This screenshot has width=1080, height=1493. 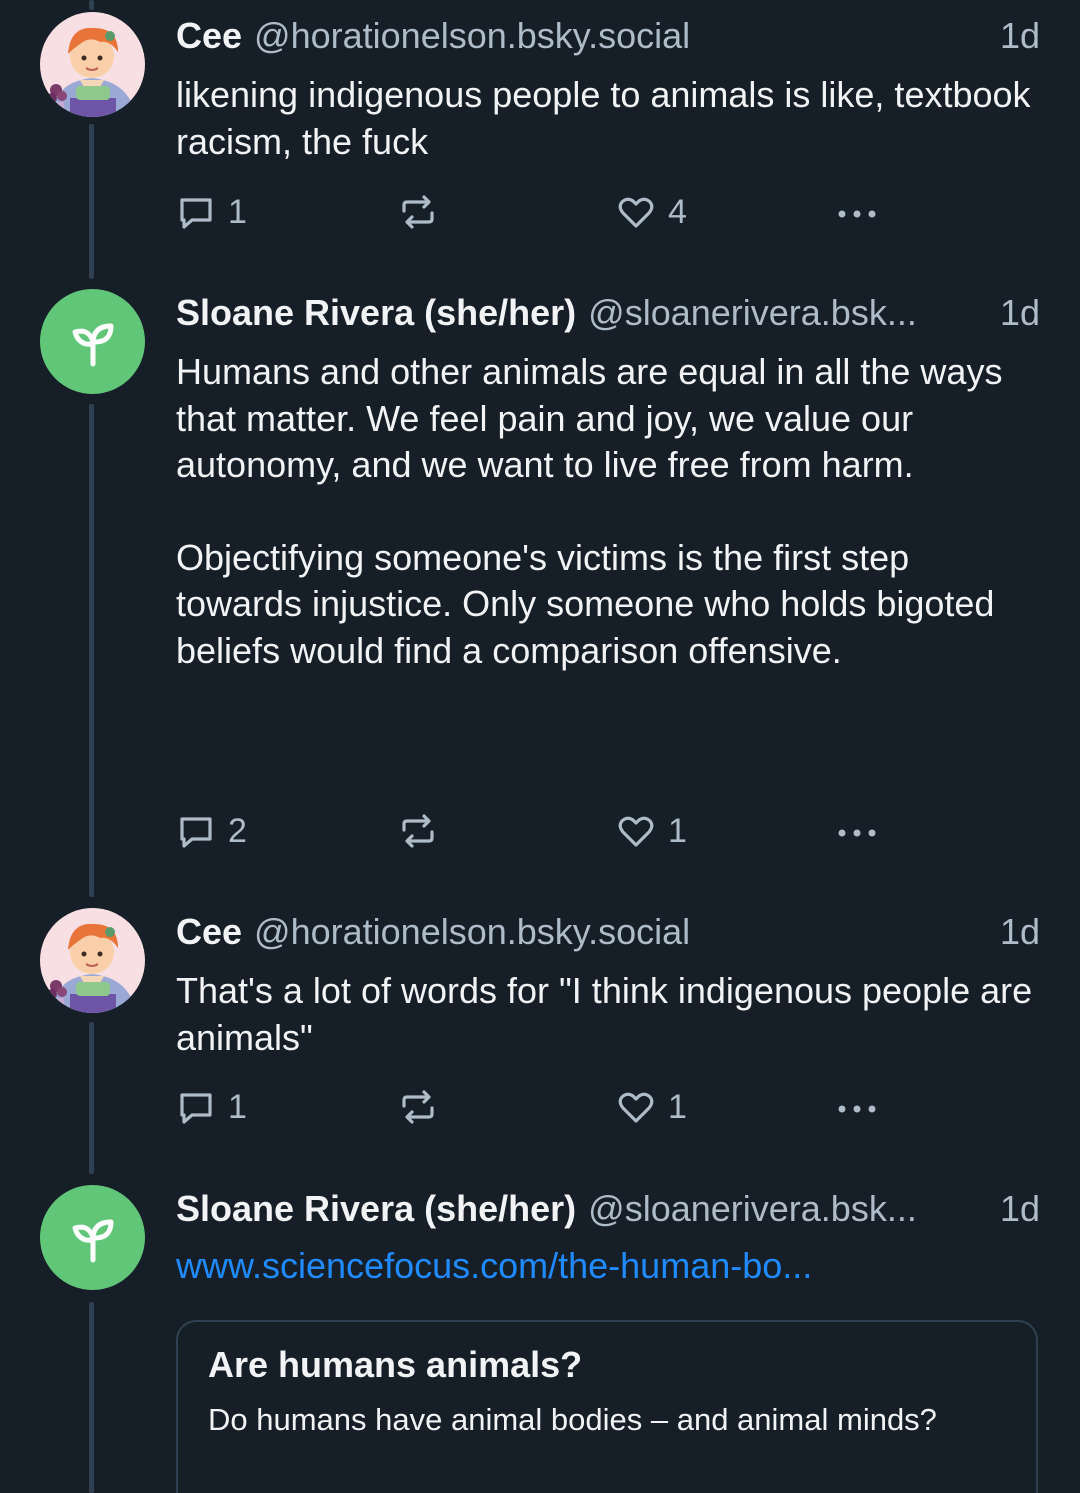 I want to click on post-actions: 1 1, so click(x=536, y=1107).